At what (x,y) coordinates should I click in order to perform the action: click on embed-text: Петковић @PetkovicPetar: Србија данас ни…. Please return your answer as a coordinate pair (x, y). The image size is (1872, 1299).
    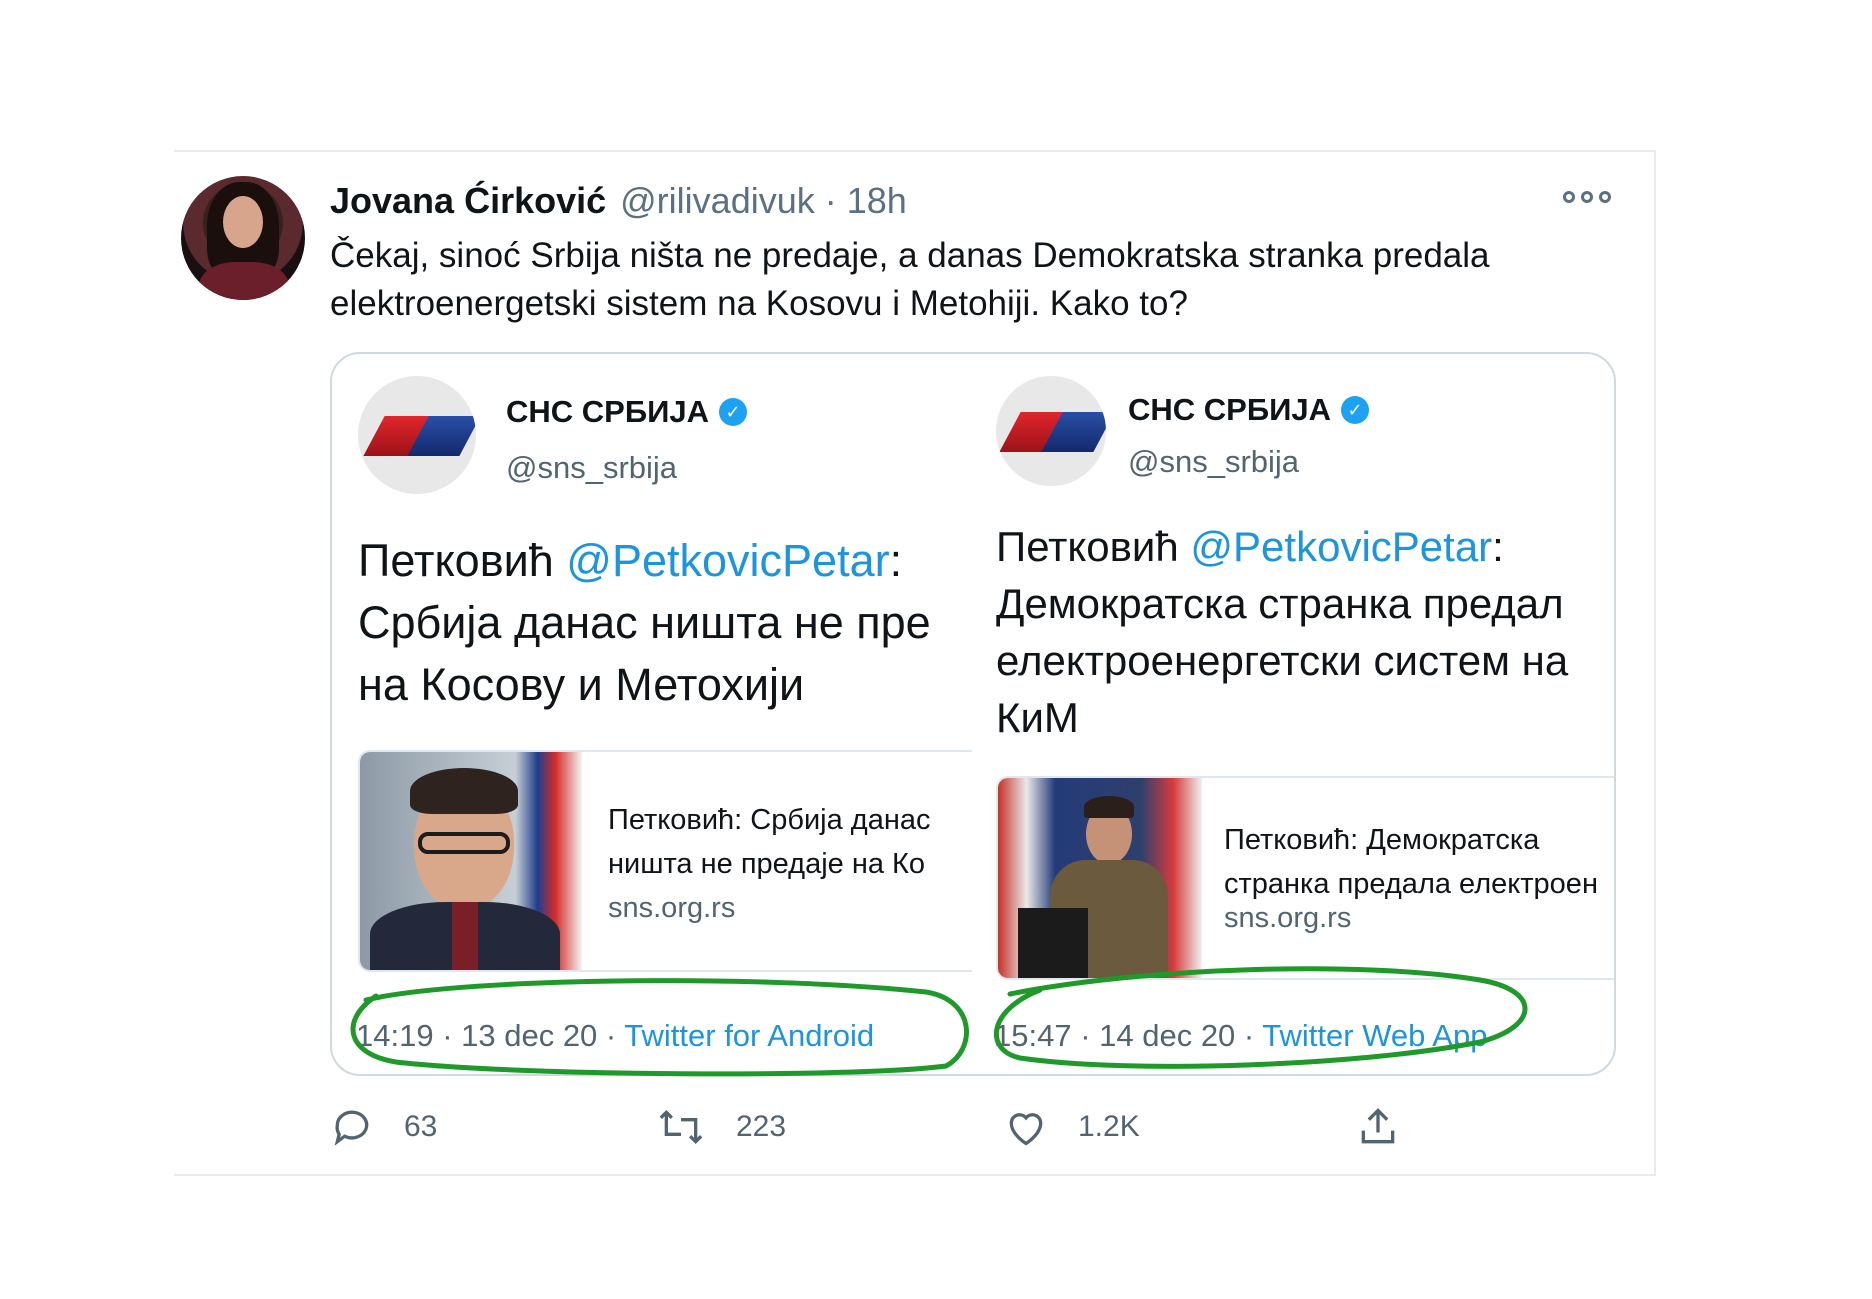
    Looking at the image, I should click on (644, 623).